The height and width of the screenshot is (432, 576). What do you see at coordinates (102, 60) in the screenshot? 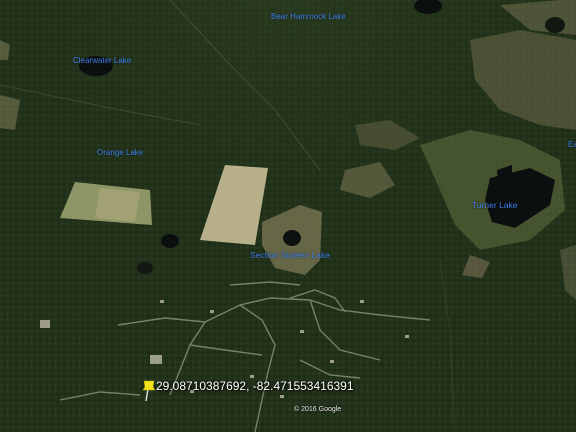
I see `label-clearwater-lake: Clearwater Lake` at bounding box center [102, 60].